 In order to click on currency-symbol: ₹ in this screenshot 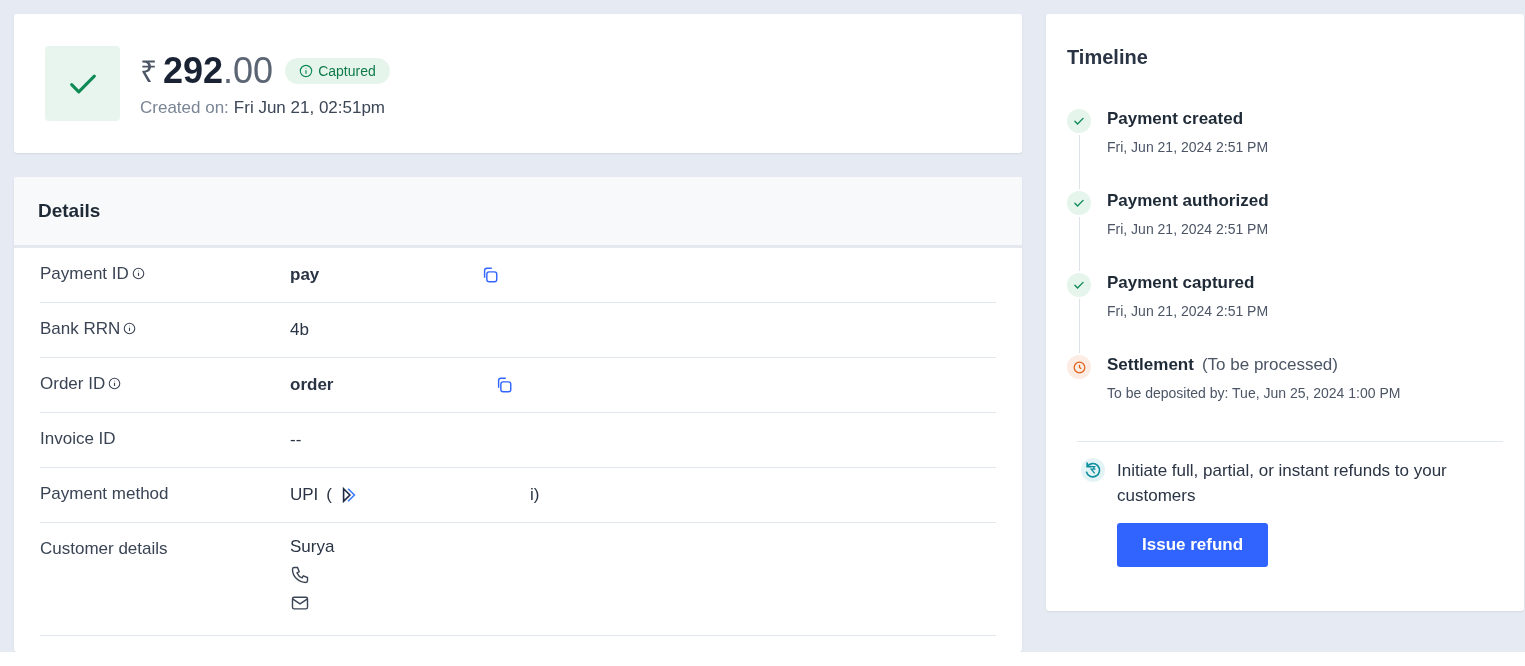, I will do `click(148, 72)`.